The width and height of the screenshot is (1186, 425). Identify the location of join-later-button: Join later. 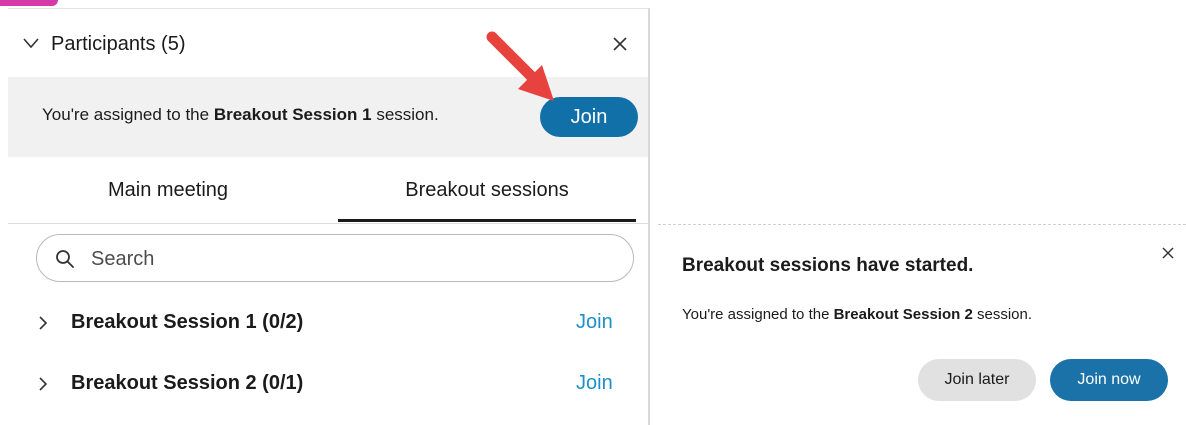
(977, 380).